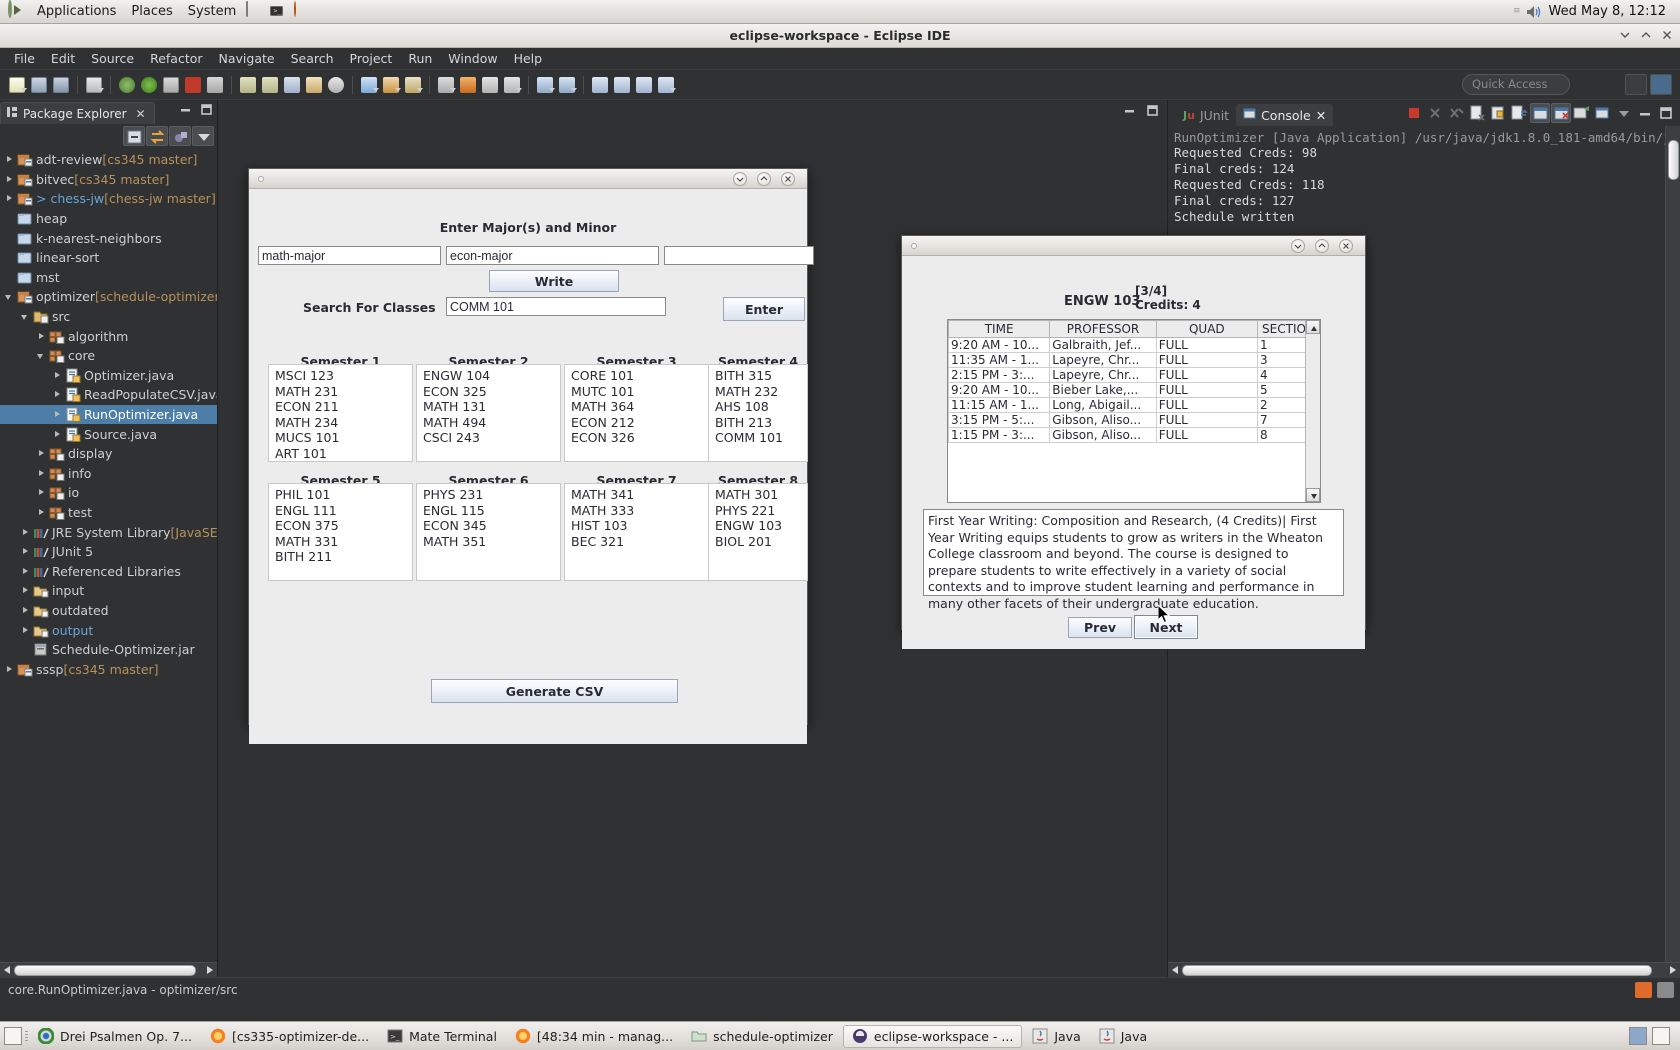  What do you see at coordinates (371, 58) in the screenshot?
I see `menu-project: Project` at bounding box center [371, 58].